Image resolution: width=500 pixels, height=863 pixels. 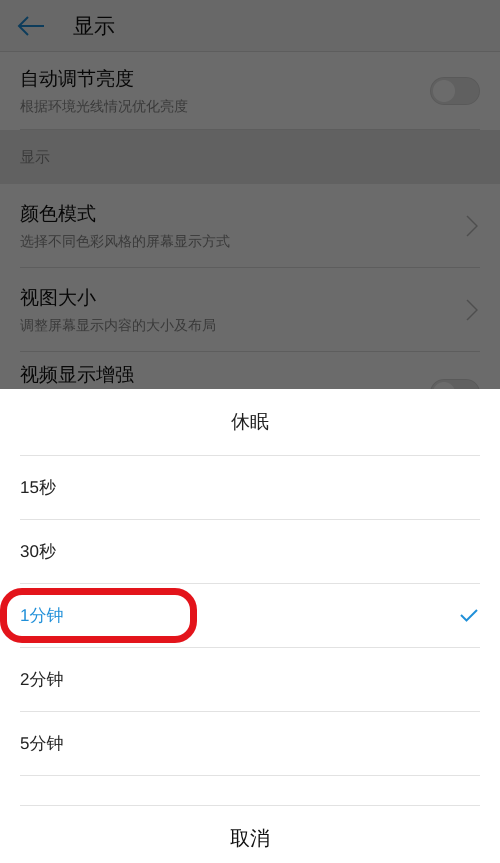 What do you see at coordinates (250, 834) in the screenshot?
I see `cancel-button: 取消` at bounding box center [250, 834].